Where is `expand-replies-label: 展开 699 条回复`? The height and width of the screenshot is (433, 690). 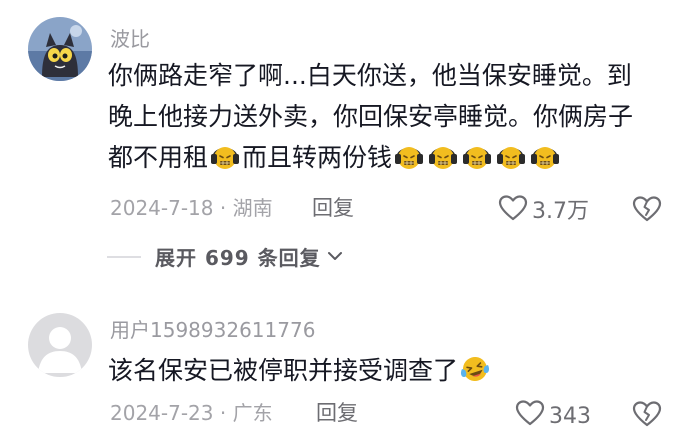
expand-replies-label: 展开 699 条回复 is located at coordinates (238, 258).